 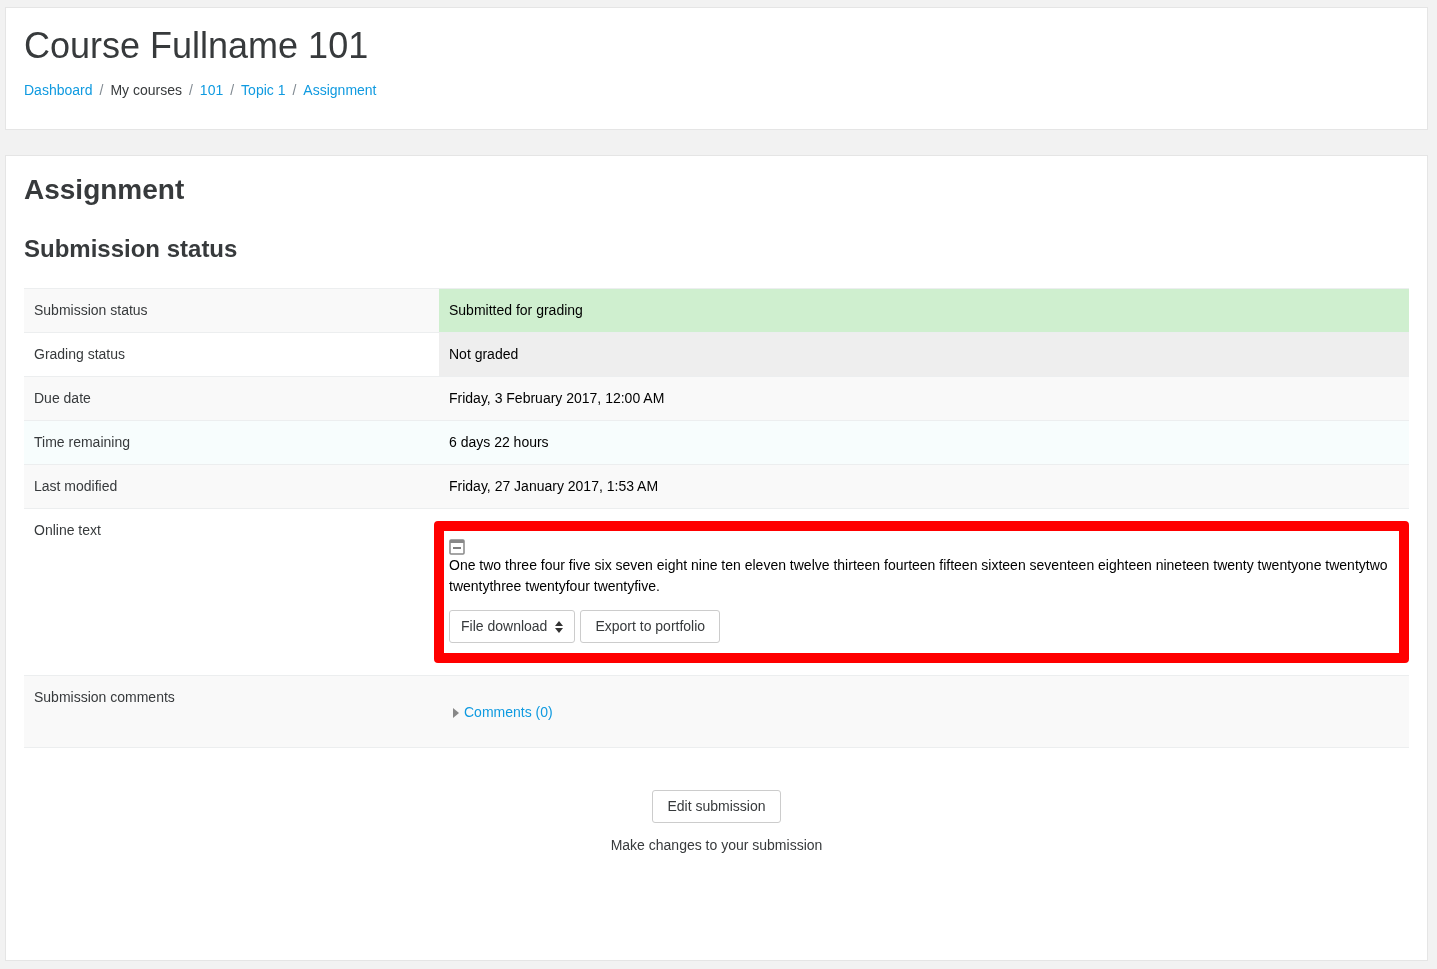 I want to click on breadcrumb-link: Dashboard, so click(x=58, y=90).